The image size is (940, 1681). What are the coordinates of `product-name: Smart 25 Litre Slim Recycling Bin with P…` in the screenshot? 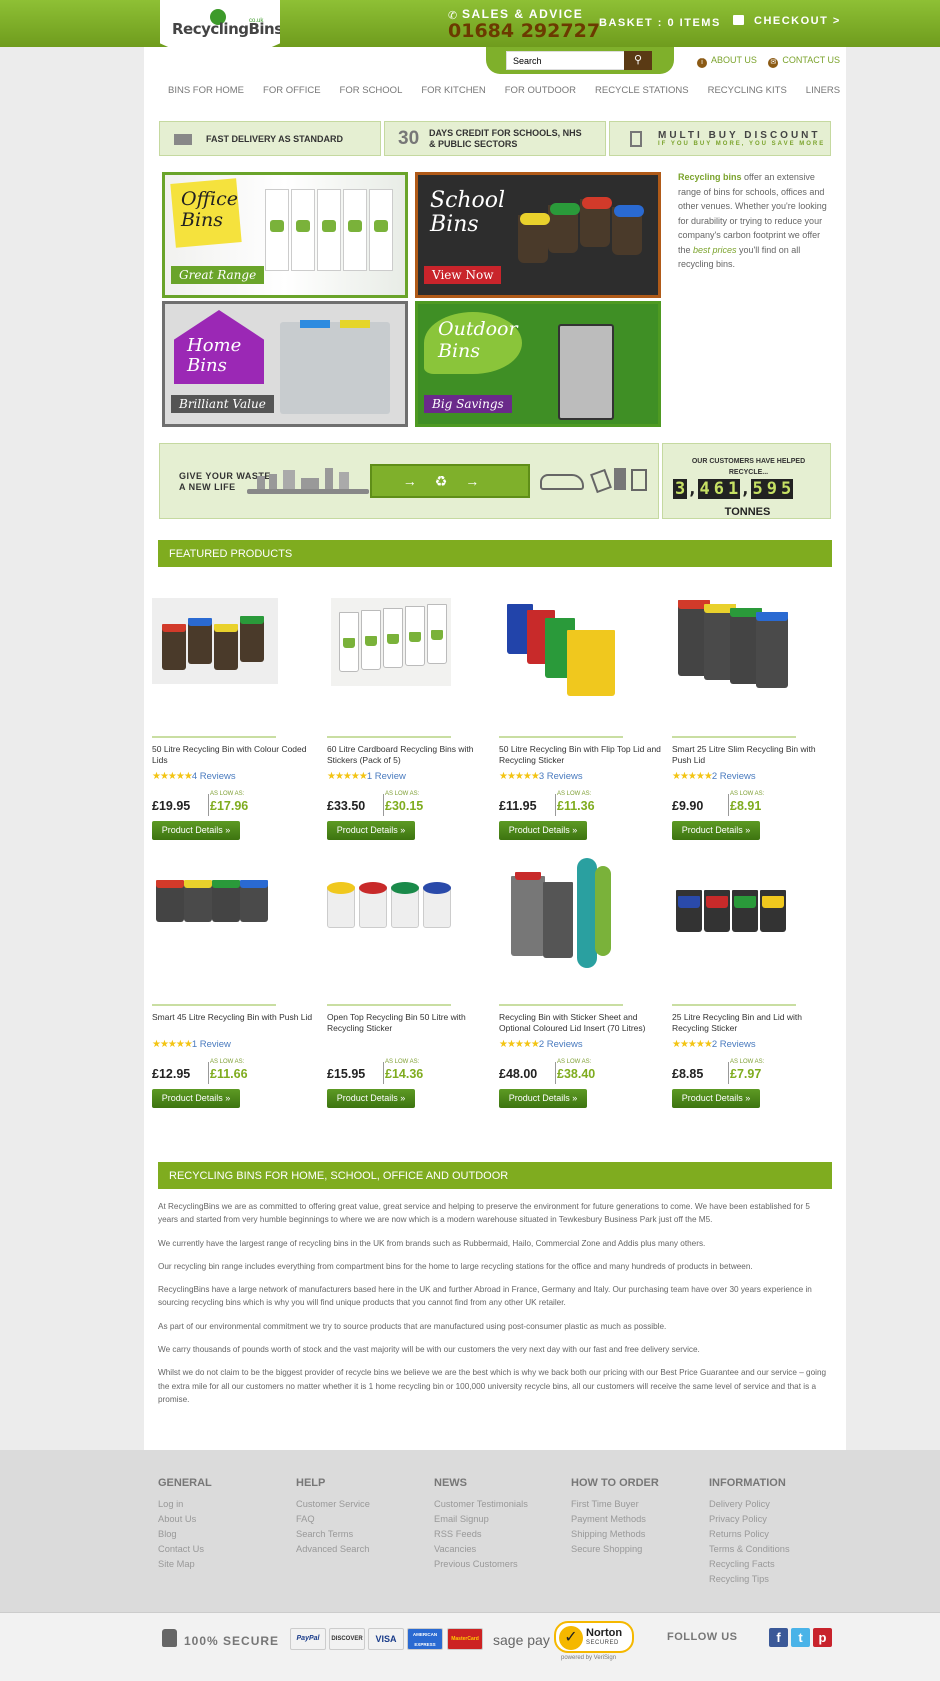 It's located at (753, 755).